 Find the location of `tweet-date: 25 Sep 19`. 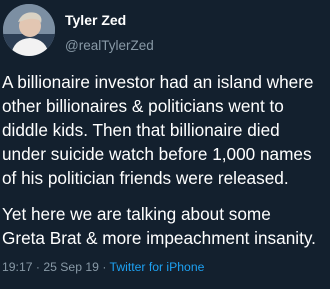

tweet-date: 25 Sep 19 is located at coordinates (71, 267).